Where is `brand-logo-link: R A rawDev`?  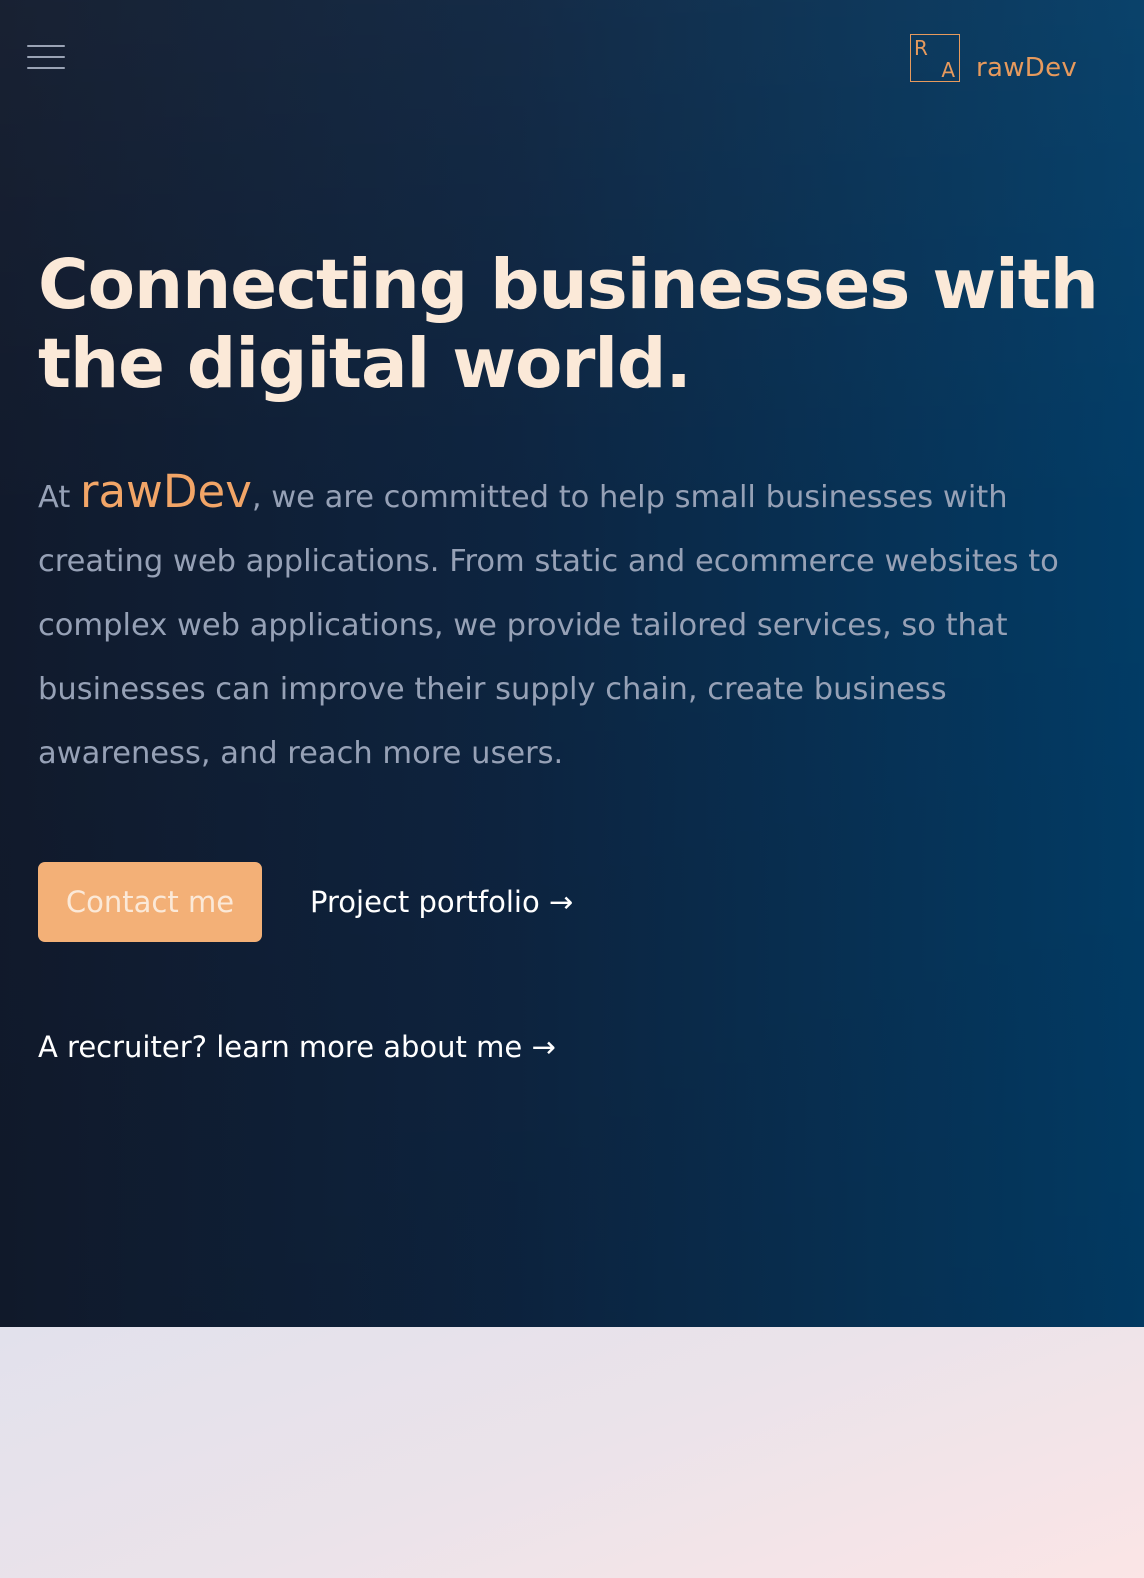
brand-logo-link: R A rawDev is located at coordinates (993, 58).